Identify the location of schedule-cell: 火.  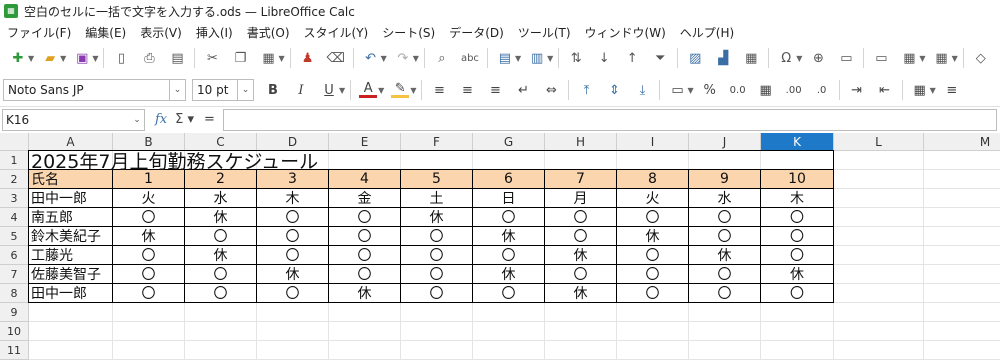
(653, 198).